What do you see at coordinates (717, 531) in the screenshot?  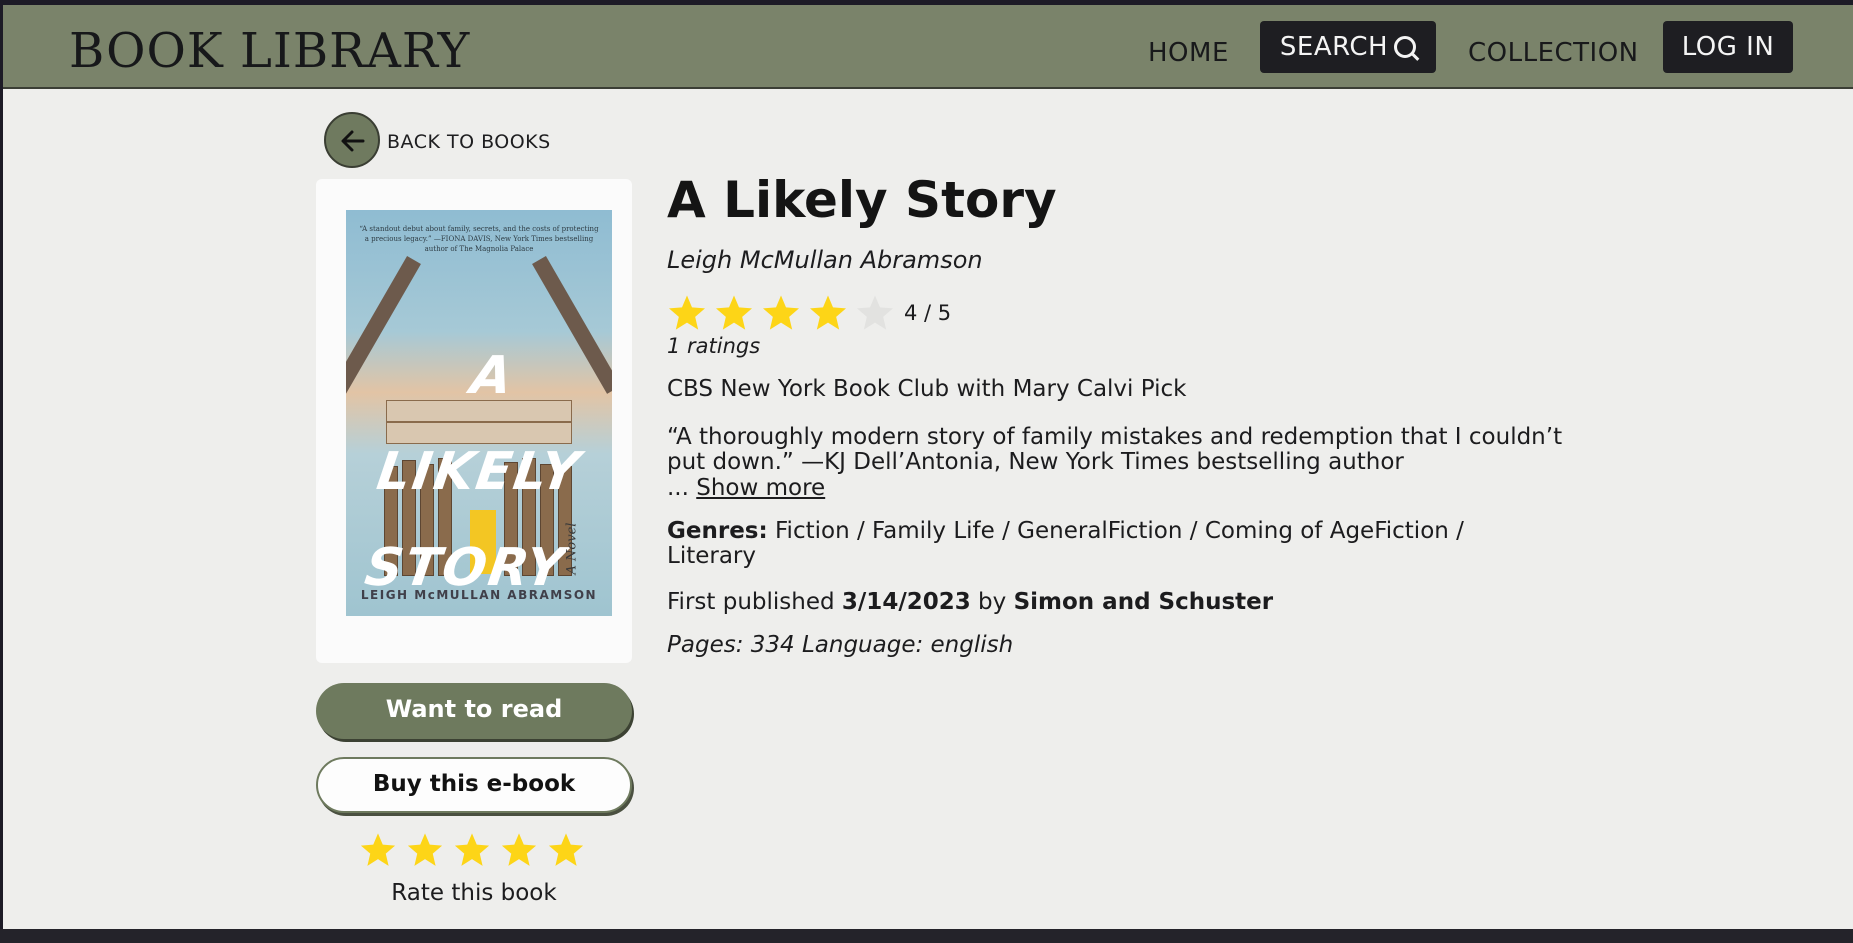 I see `genres-label: Genres:` at bounding box center [717, 531].